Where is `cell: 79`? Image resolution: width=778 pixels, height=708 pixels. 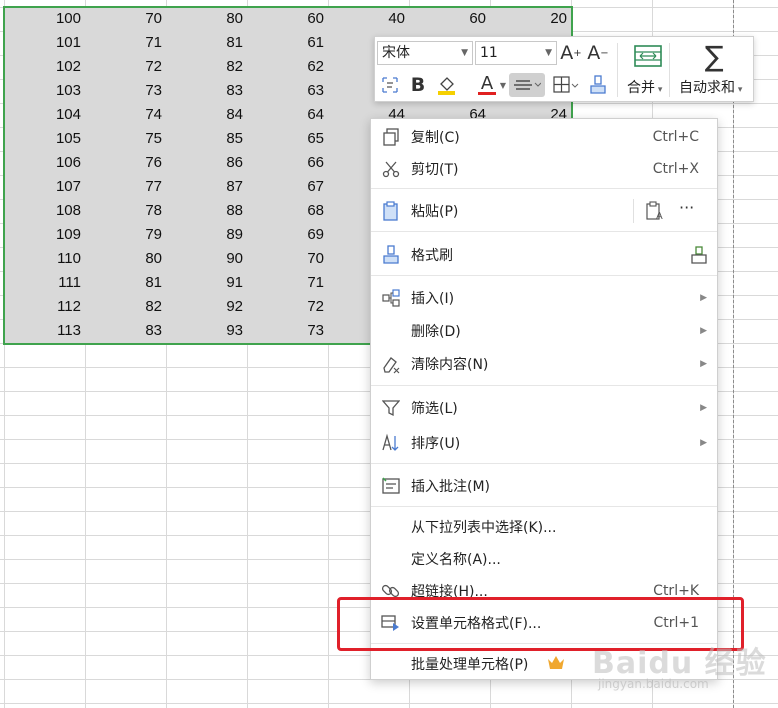 cell: 79 is located at coordinates (125, 235).